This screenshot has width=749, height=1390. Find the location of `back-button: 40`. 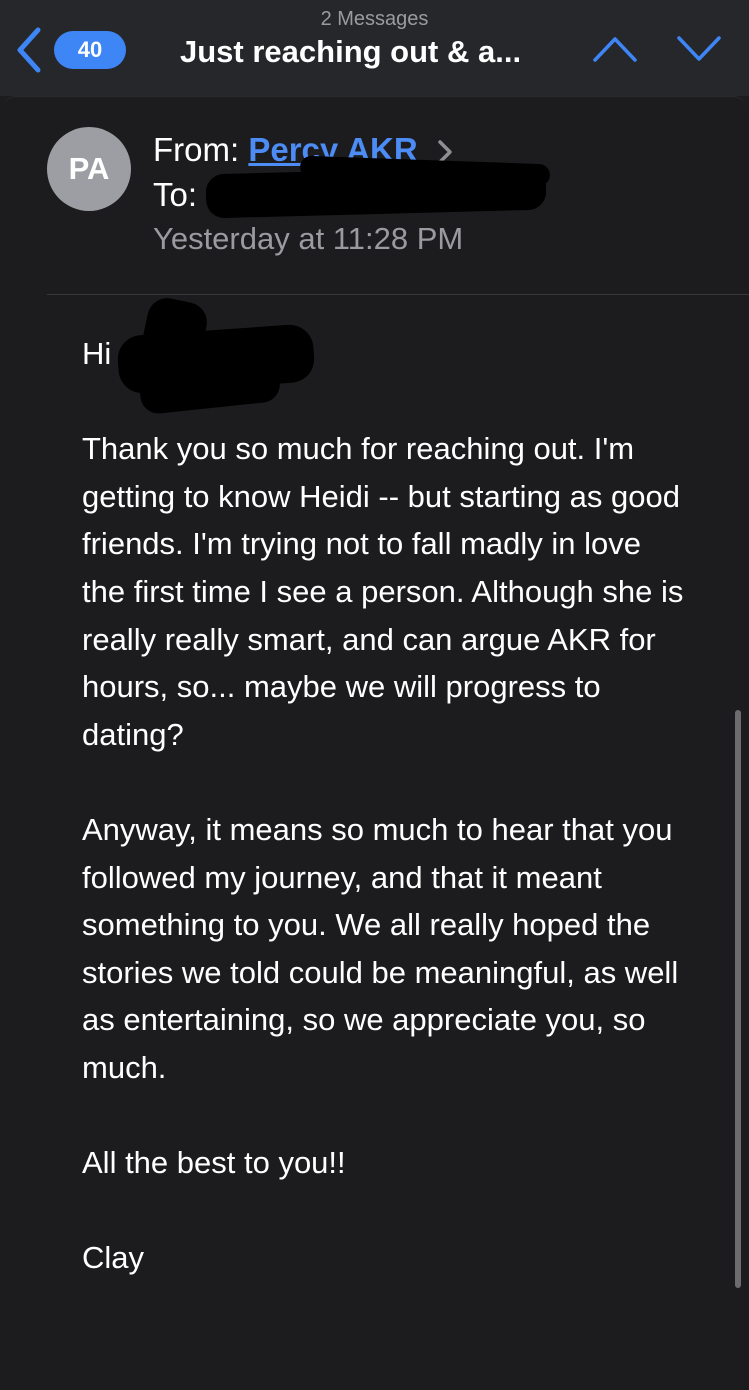

back-button: 40 is located at coordinates (70, 51).